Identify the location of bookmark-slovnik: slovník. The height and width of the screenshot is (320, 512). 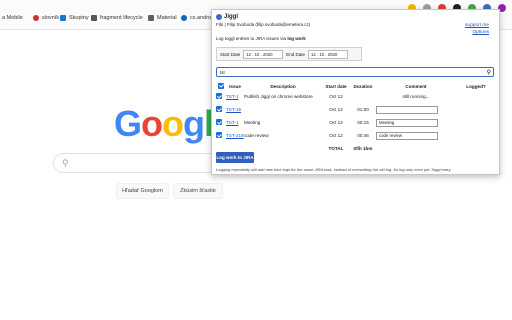
(46, 18).